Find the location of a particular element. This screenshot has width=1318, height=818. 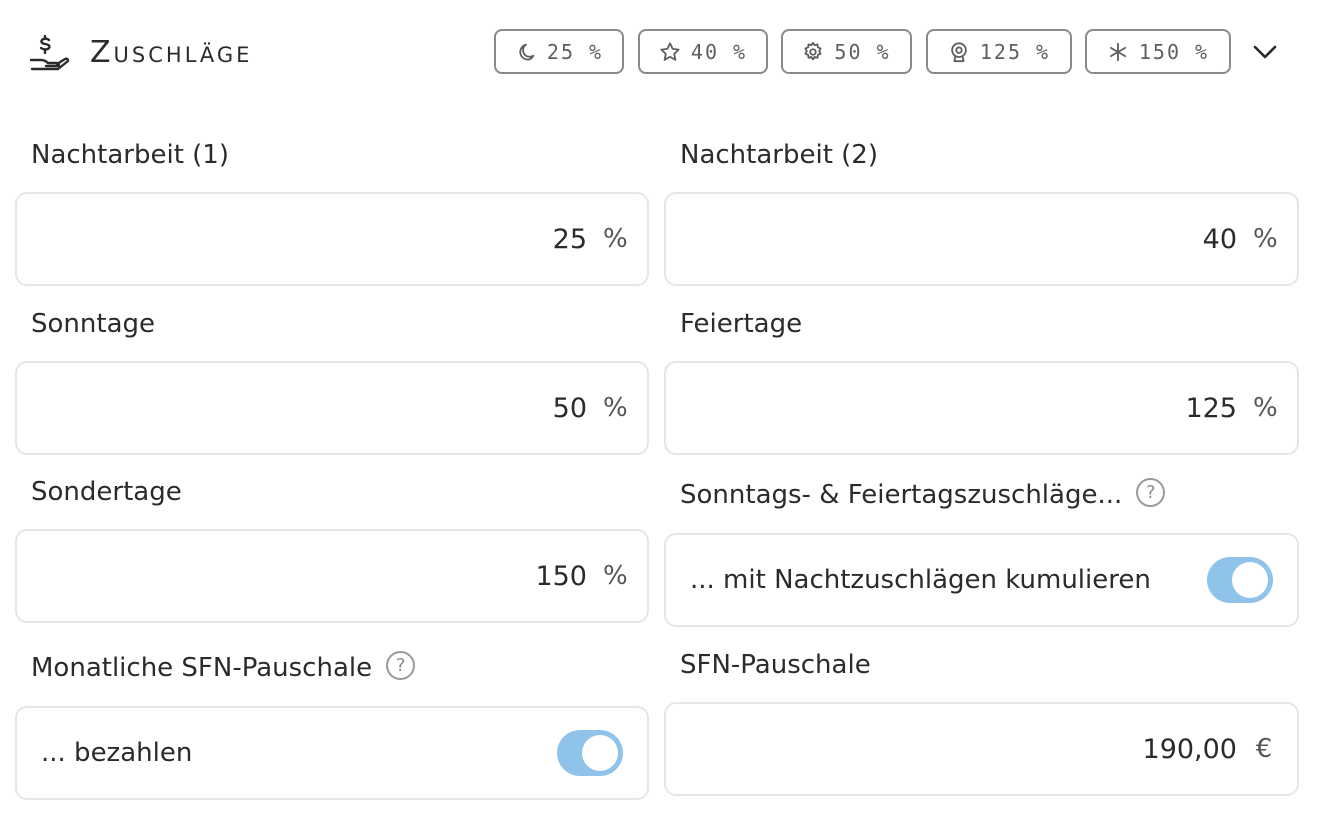

kumulieren-label: Sonntags- & Feiertagszuschläge...? is located at coordinates (923, 495).